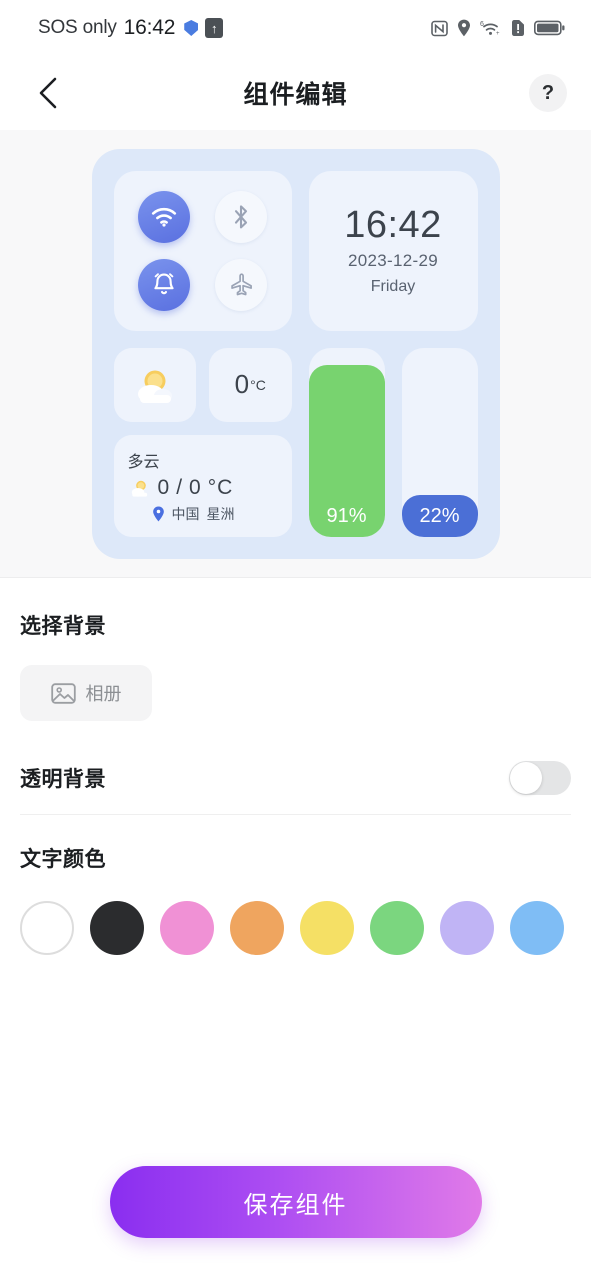  What do you see at coordinates (63, 859) in the screenshot?
I see `text-color-section-title: 文字颜色` at bounding box center [63, 859].